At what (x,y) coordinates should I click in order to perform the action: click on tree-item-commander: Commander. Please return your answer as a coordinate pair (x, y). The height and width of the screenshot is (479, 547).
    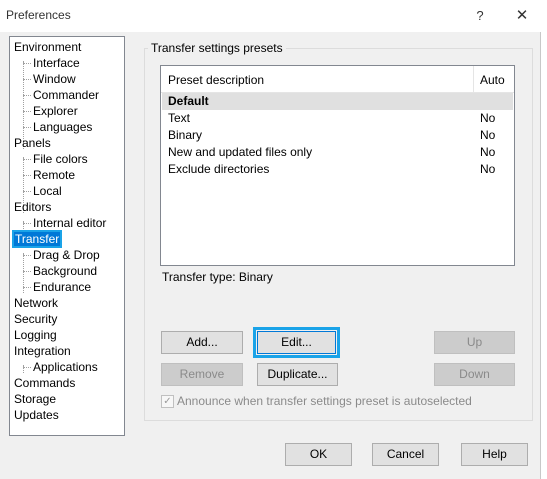
    Looking at the image, I should click on (54, 95).